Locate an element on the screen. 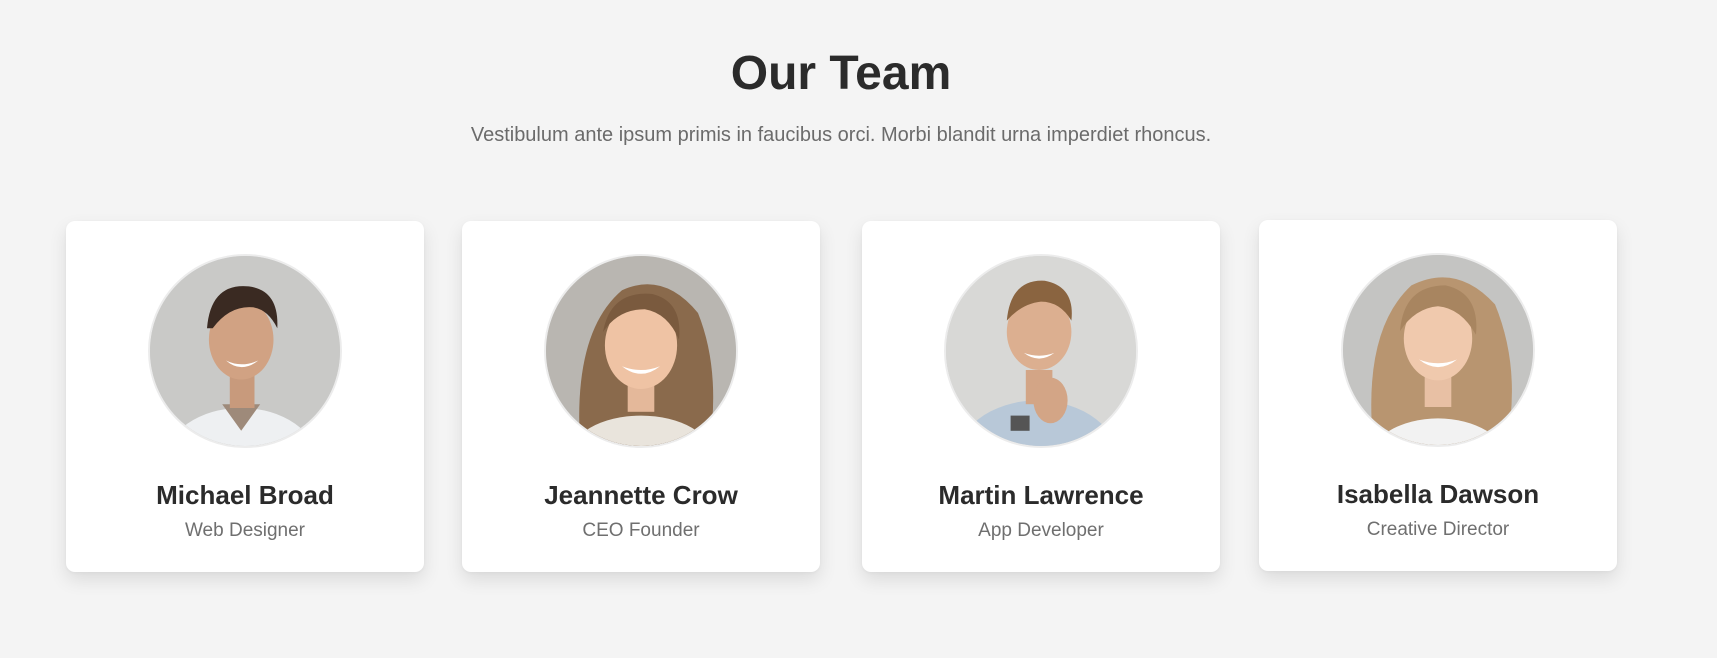  team-card: Michael Broad Web Designer is located at coordinates (245, 396).